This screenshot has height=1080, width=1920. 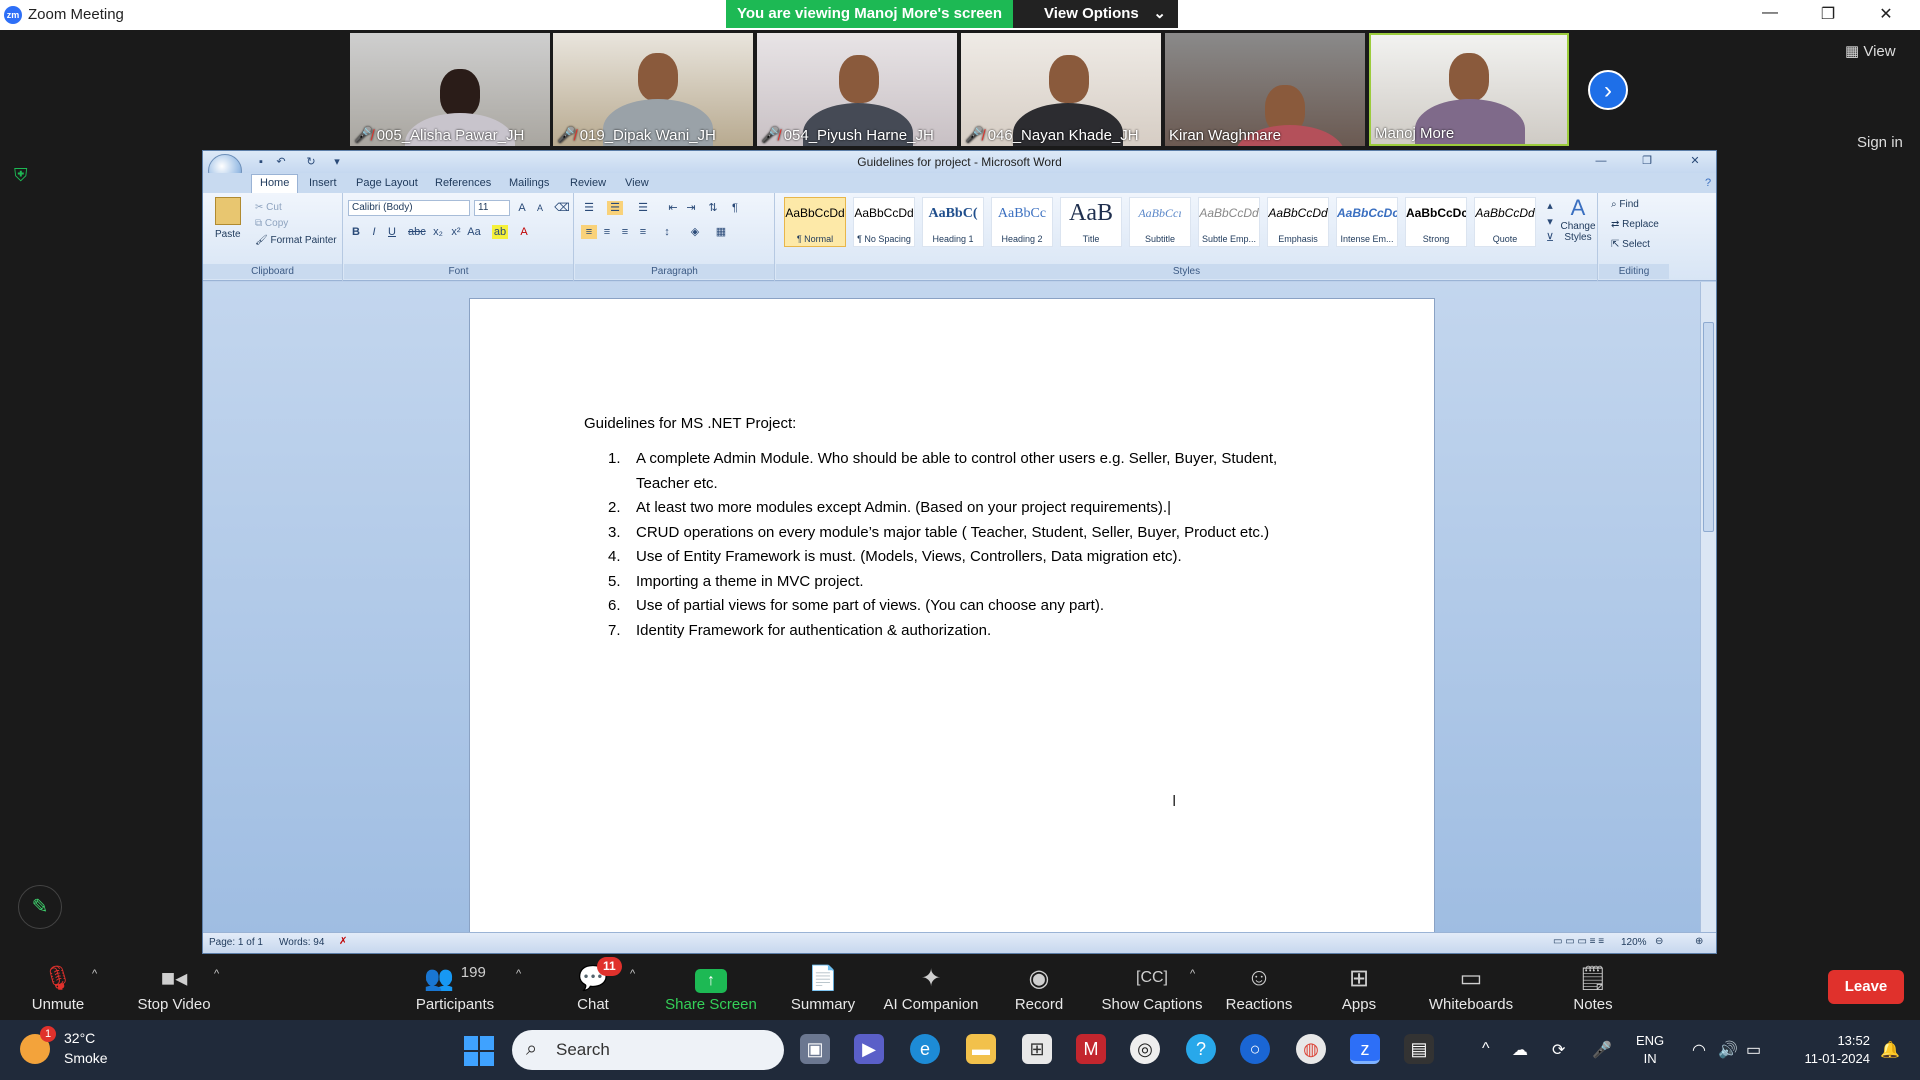 I want to click on close-icon: ✕, so click(x=1886, y=14).